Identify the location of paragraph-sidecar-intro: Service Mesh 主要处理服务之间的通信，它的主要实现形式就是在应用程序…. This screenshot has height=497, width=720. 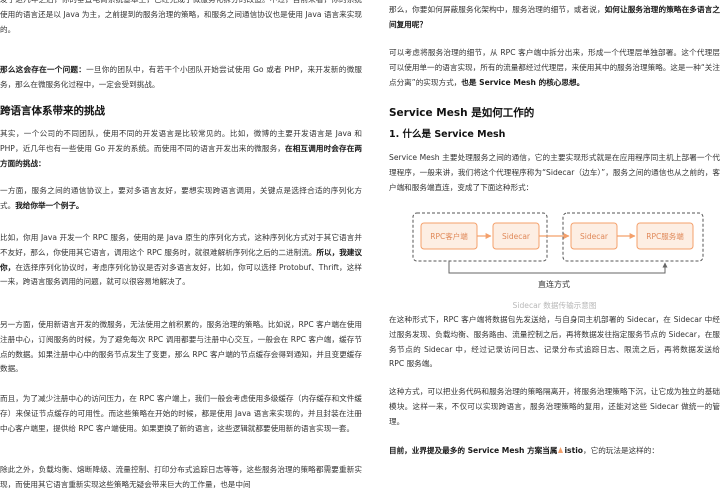
(554, 173).